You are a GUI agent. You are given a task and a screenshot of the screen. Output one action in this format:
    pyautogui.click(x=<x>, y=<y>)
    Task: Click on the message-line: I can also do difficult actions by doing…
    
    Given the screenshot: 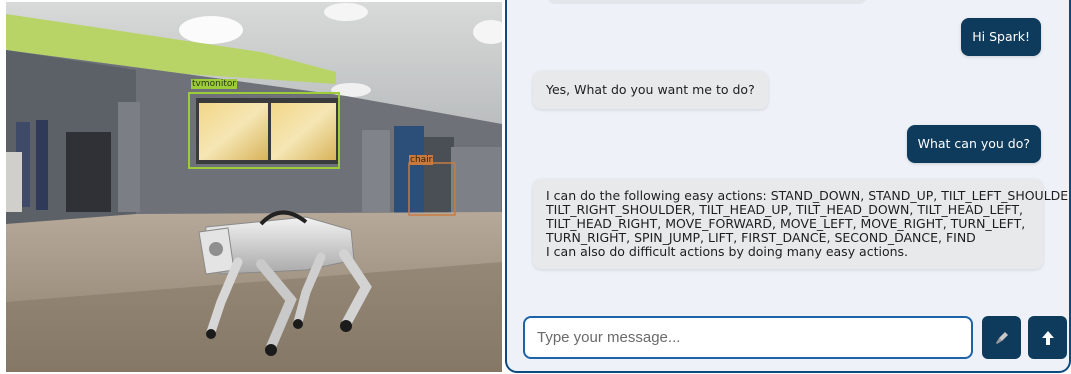 What is the action you would take?
    pyautogui.click(x=727, y=251)
    